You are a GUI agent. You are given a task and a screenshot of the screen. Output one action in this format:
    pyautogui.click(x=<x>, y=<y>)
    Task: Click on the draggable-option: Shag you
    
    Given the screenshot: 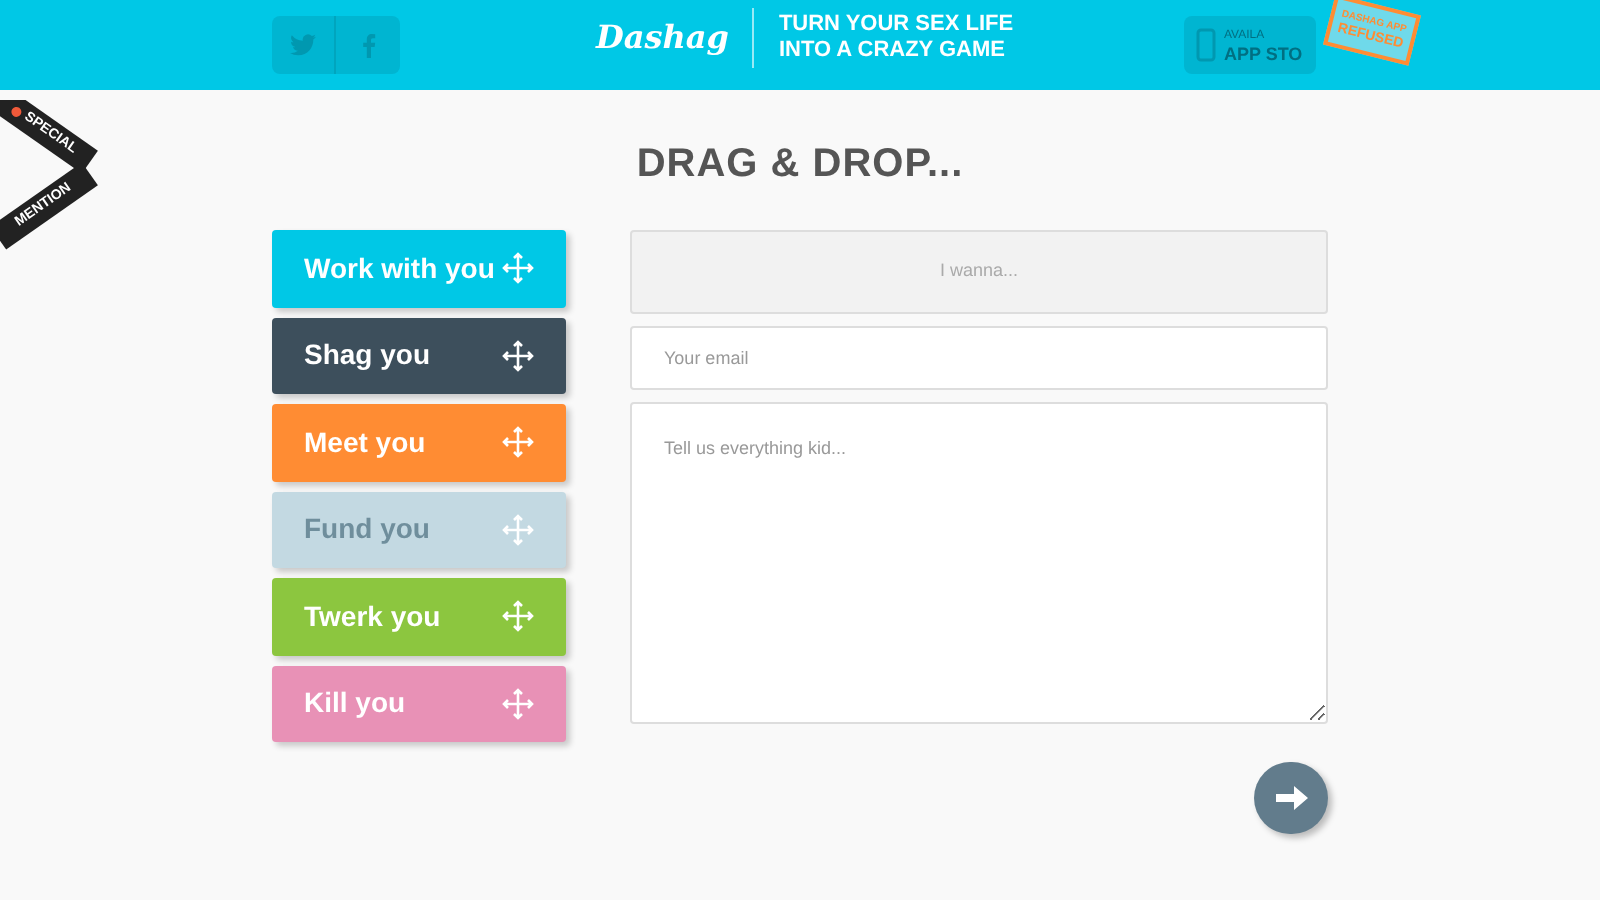 What is the action you would take?
    pyautogui.click(x=419, y=355)
    